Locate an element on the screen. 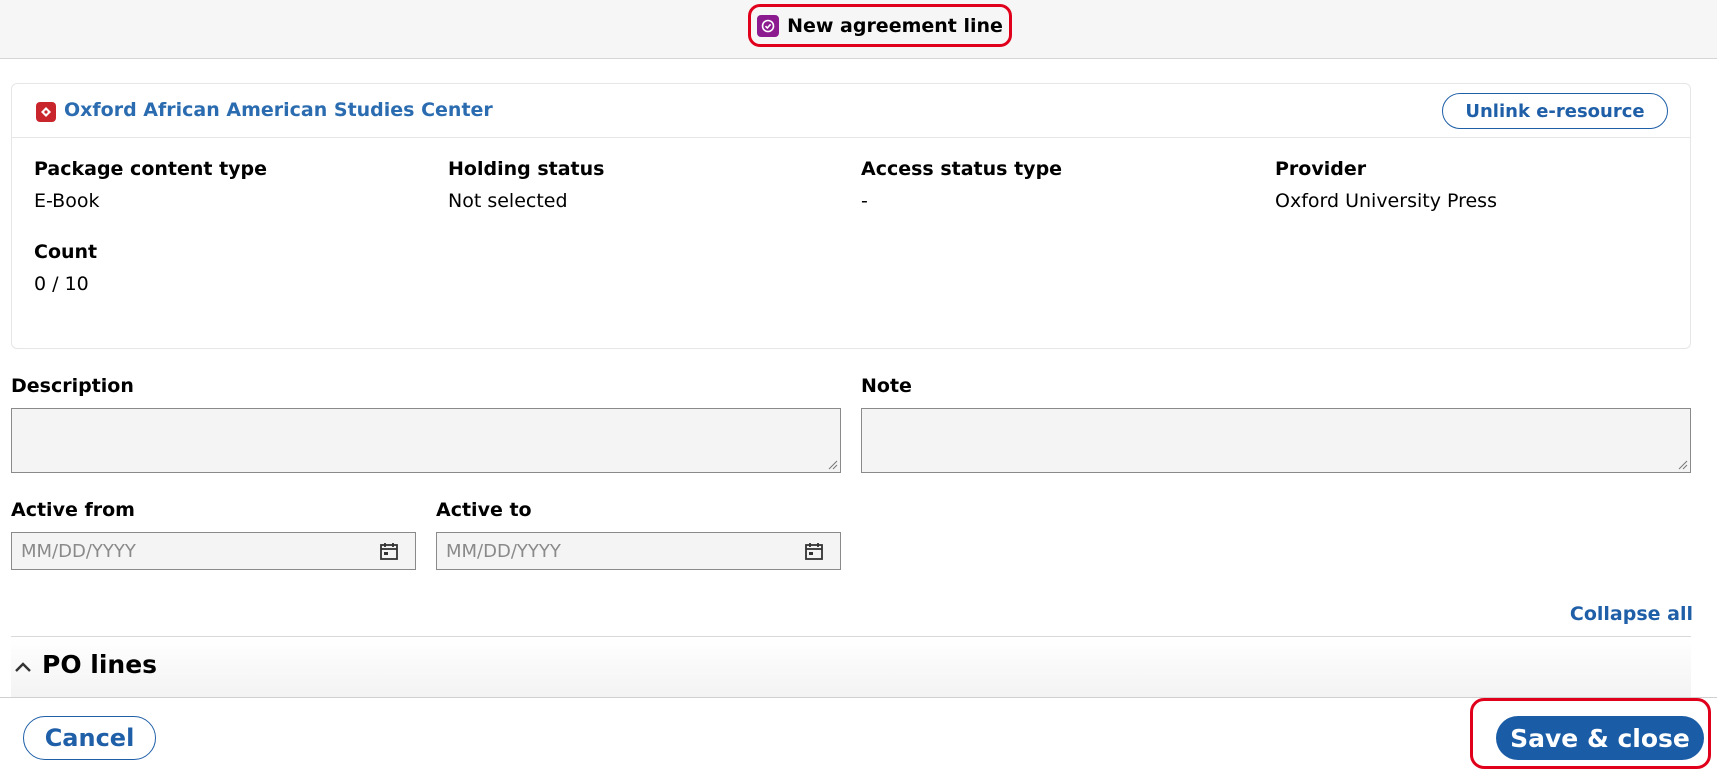  save-and-close-button: Save & close is located at coordinates (1600, 738).